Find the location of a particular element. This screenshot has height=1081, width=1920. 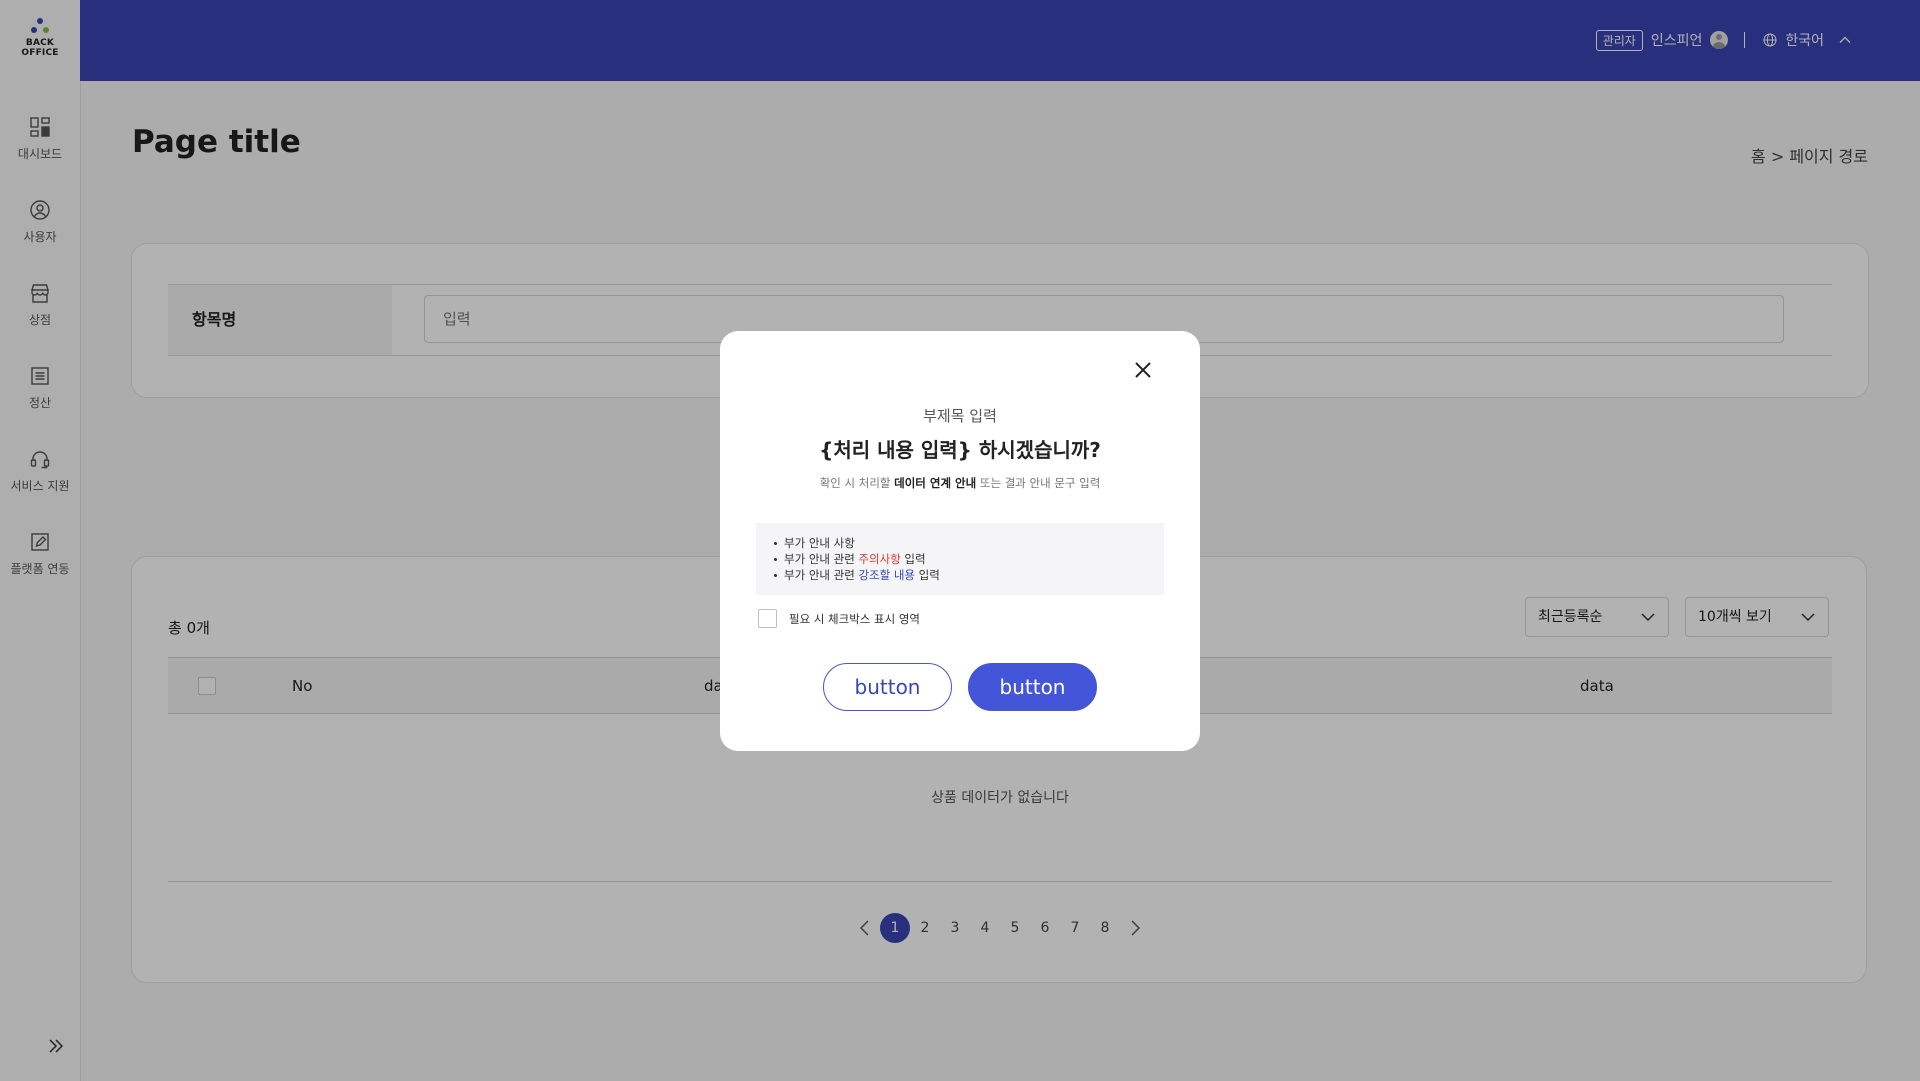

notice-warning-text: 주의사항 is located at coordinates (879, 559).